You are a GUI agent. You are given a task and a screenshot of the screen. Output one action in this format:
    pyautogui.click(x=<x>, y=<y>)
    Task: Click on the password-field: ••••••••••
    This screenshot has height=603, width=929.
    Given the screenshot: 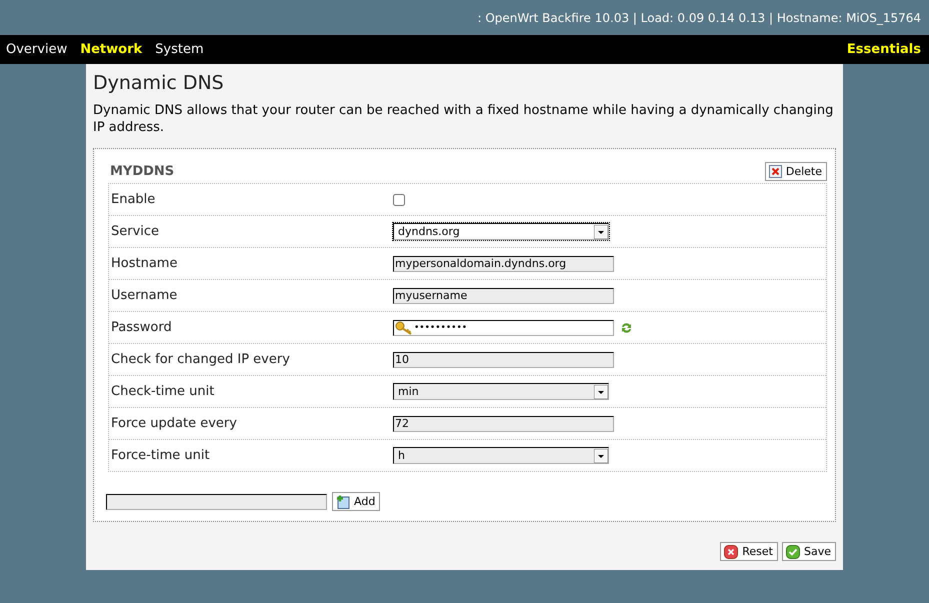 What is the action you would take?
    pyautogui.click(x=503, y=328)
    